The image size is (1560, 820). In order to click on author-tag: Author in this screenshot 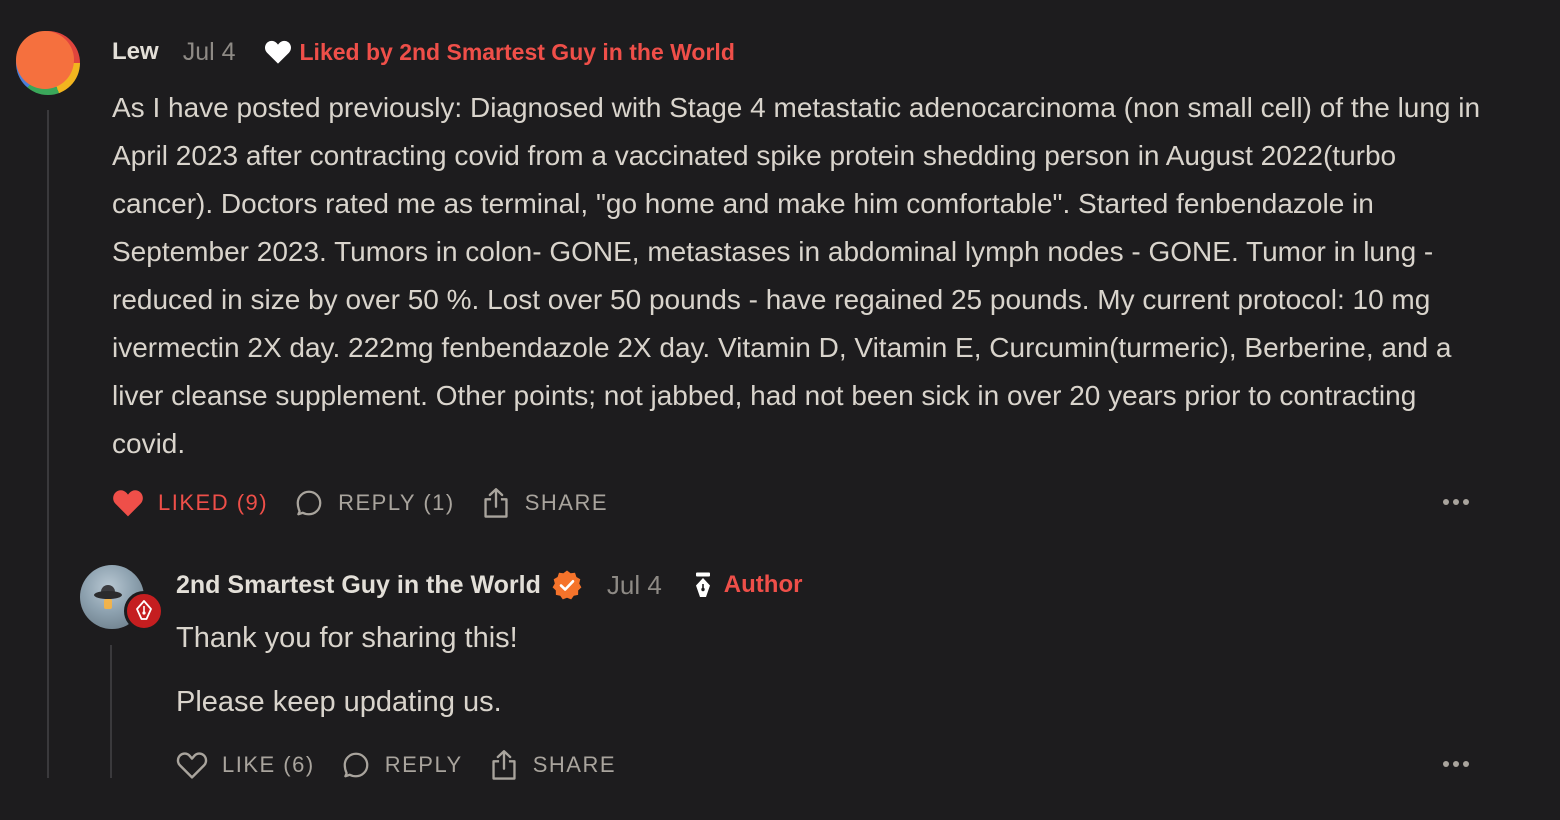, I will do `click(747, 585)`.